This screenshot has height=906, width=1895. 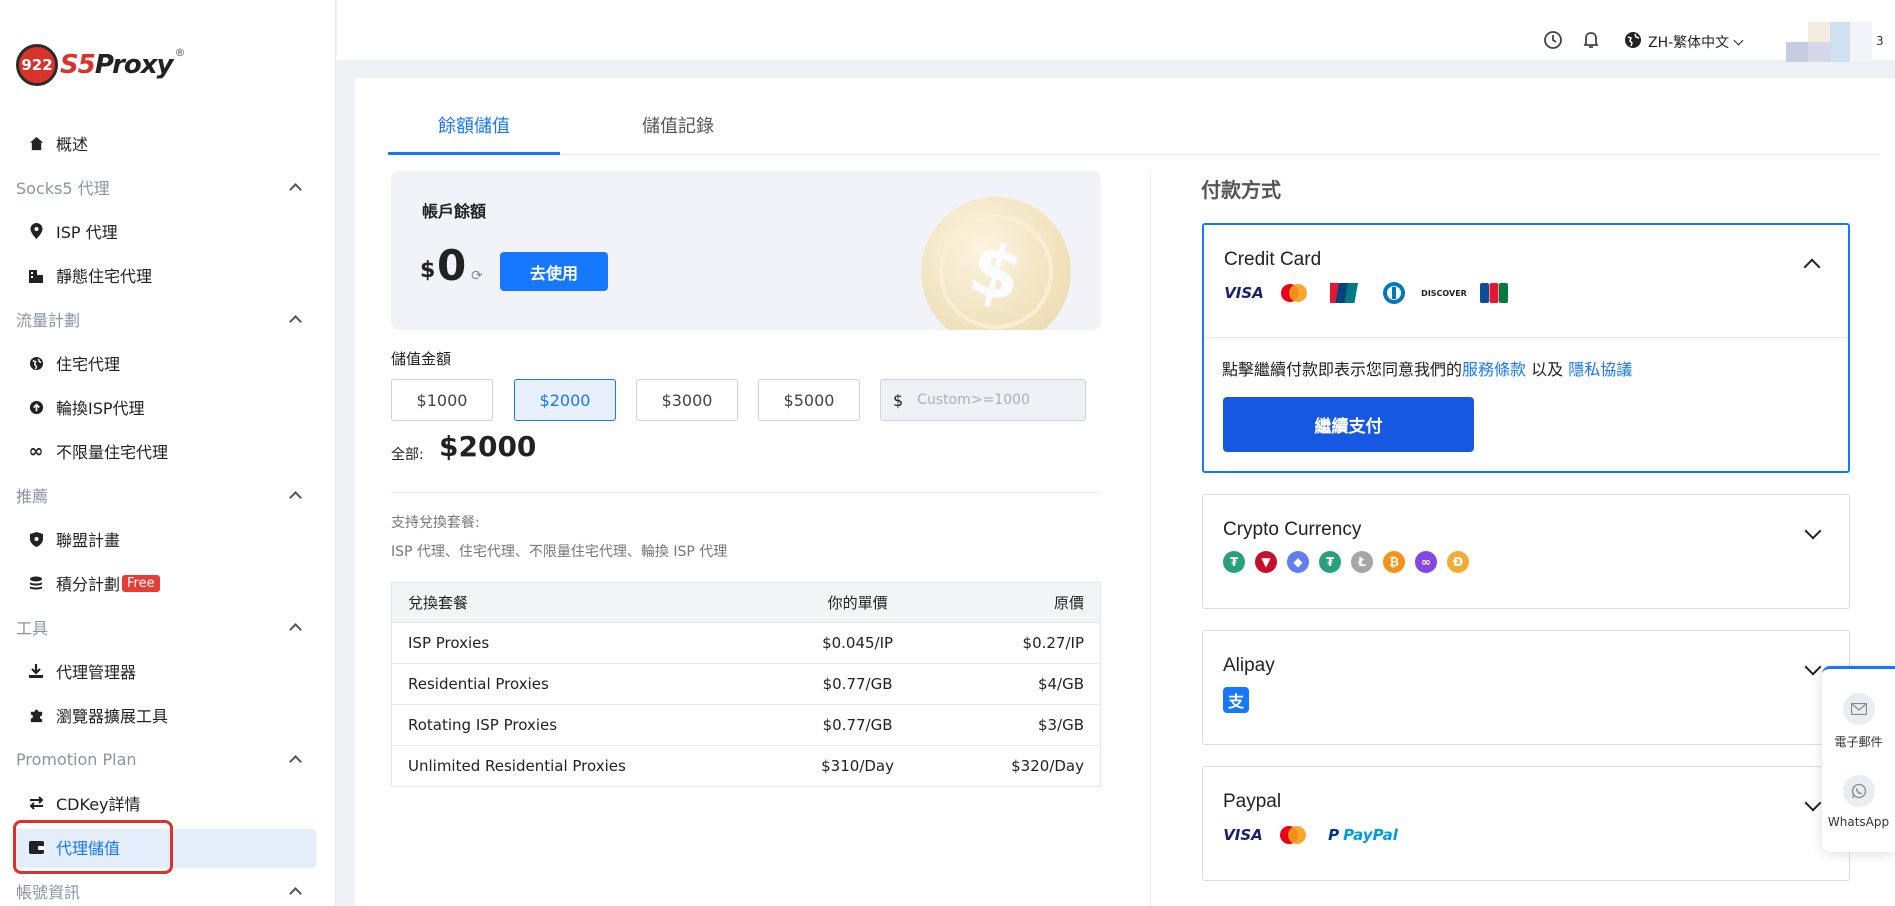 What do you see at coordinates (584, 766) in the screenshot?
I see `package-name: Unlimited Residential Proxies` at bounding box center [584, 766].